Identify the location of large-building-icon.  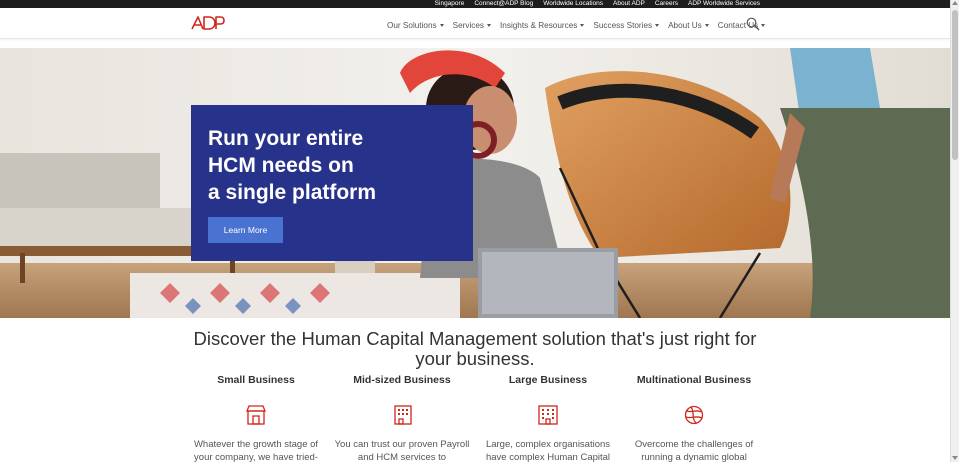
(548, 415).